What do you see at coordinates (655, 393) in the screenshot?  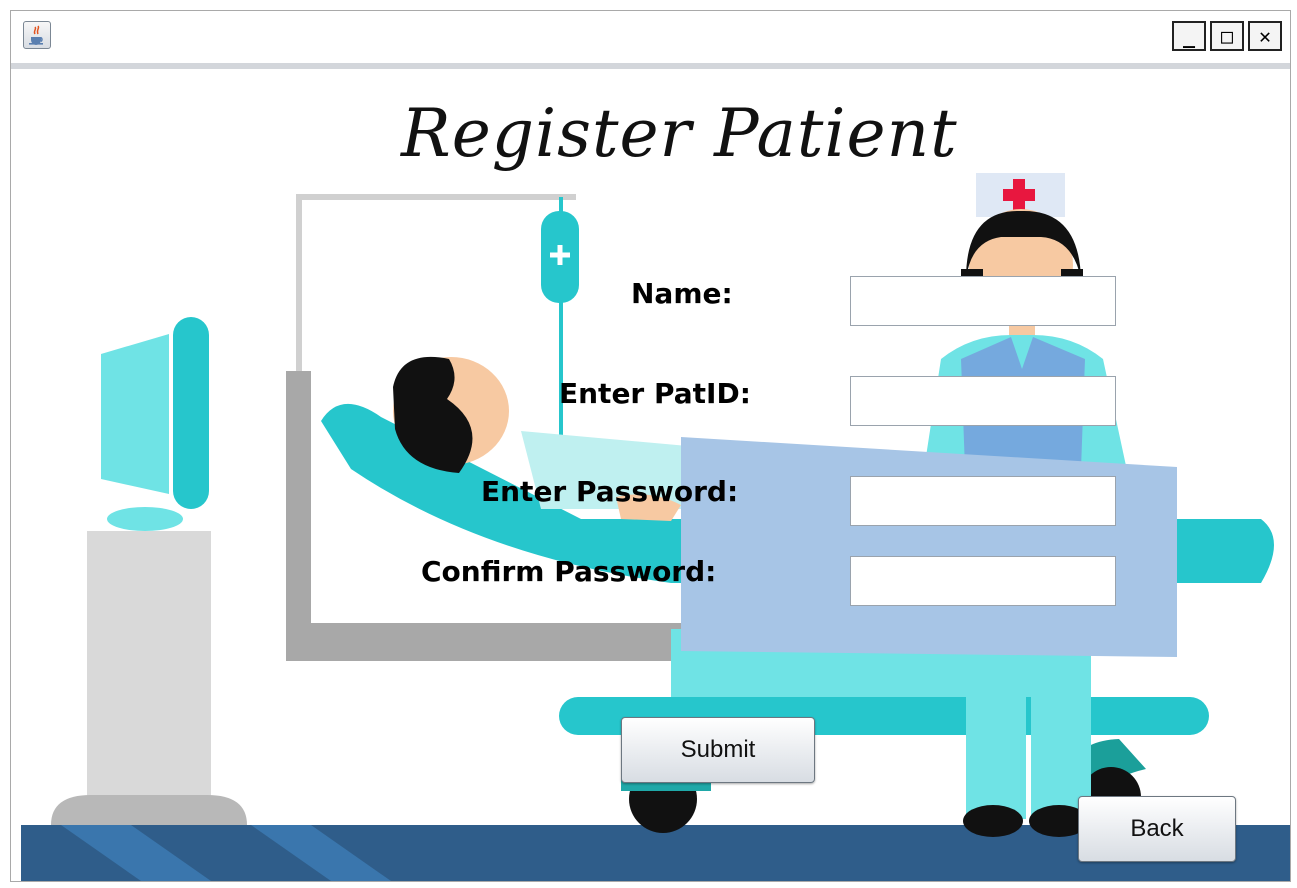 I see `patid-label: Enter PatID:` at bounding box center [655, 393].